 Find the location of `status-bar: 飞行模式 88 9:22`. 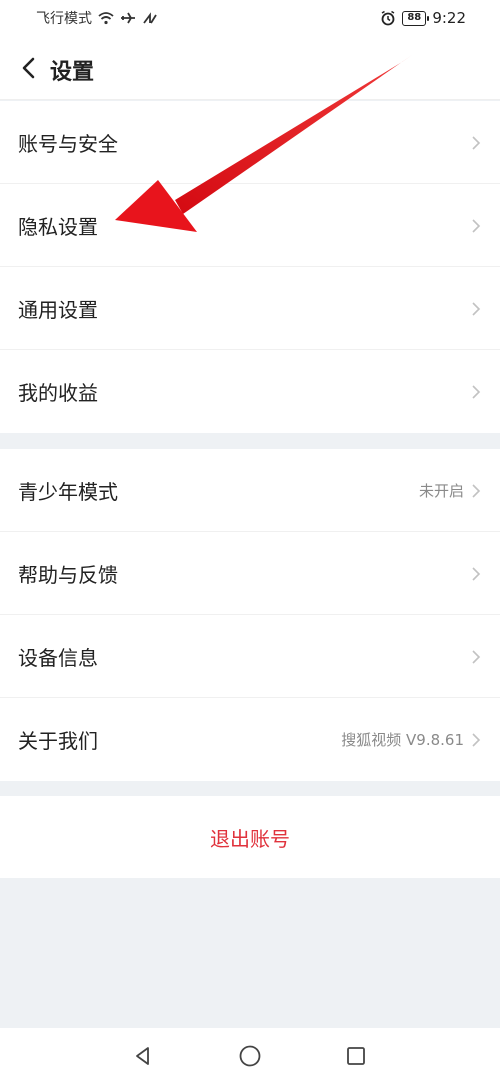

status-bar: 飞行模式 88 9:22 is located at coordinates (250, 18).